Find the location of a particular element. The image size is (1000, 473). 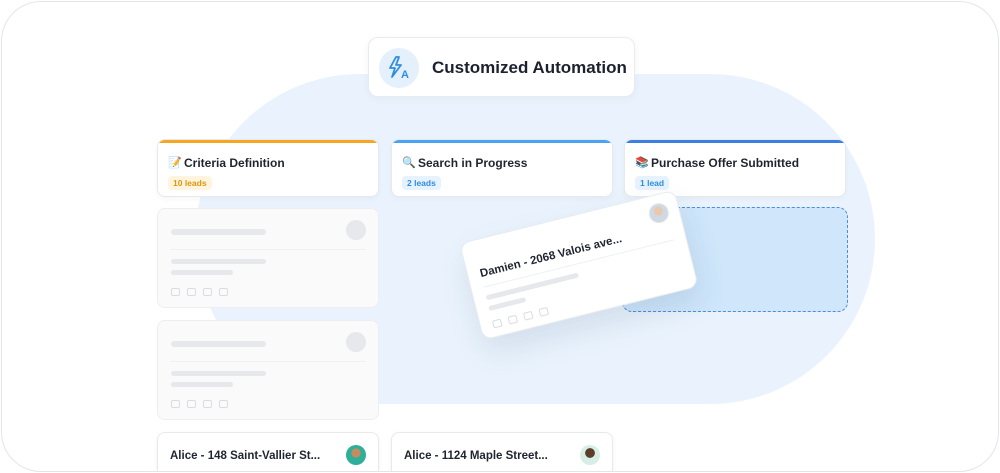

column-purchase-offer-submitted: 📚 Purchase Offer Submitted 1 lead is located at coordinates (735, 168).